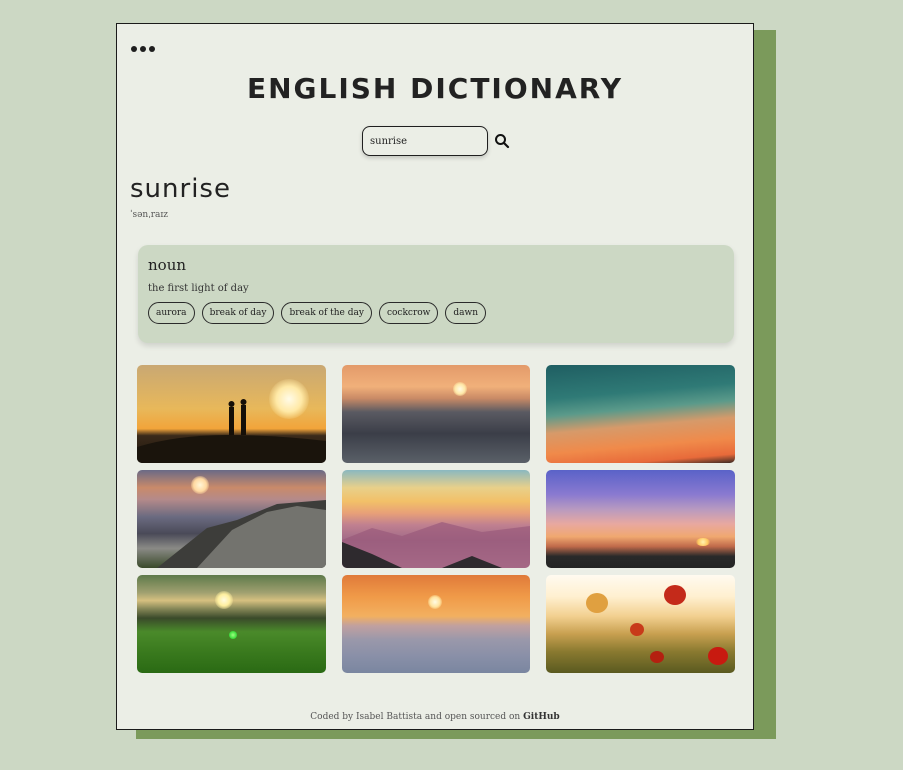 The image size is (903, 770). Describe the element at coordinates (238, 313) in the screenshot. I see `synonym-button: break of day` at that location.